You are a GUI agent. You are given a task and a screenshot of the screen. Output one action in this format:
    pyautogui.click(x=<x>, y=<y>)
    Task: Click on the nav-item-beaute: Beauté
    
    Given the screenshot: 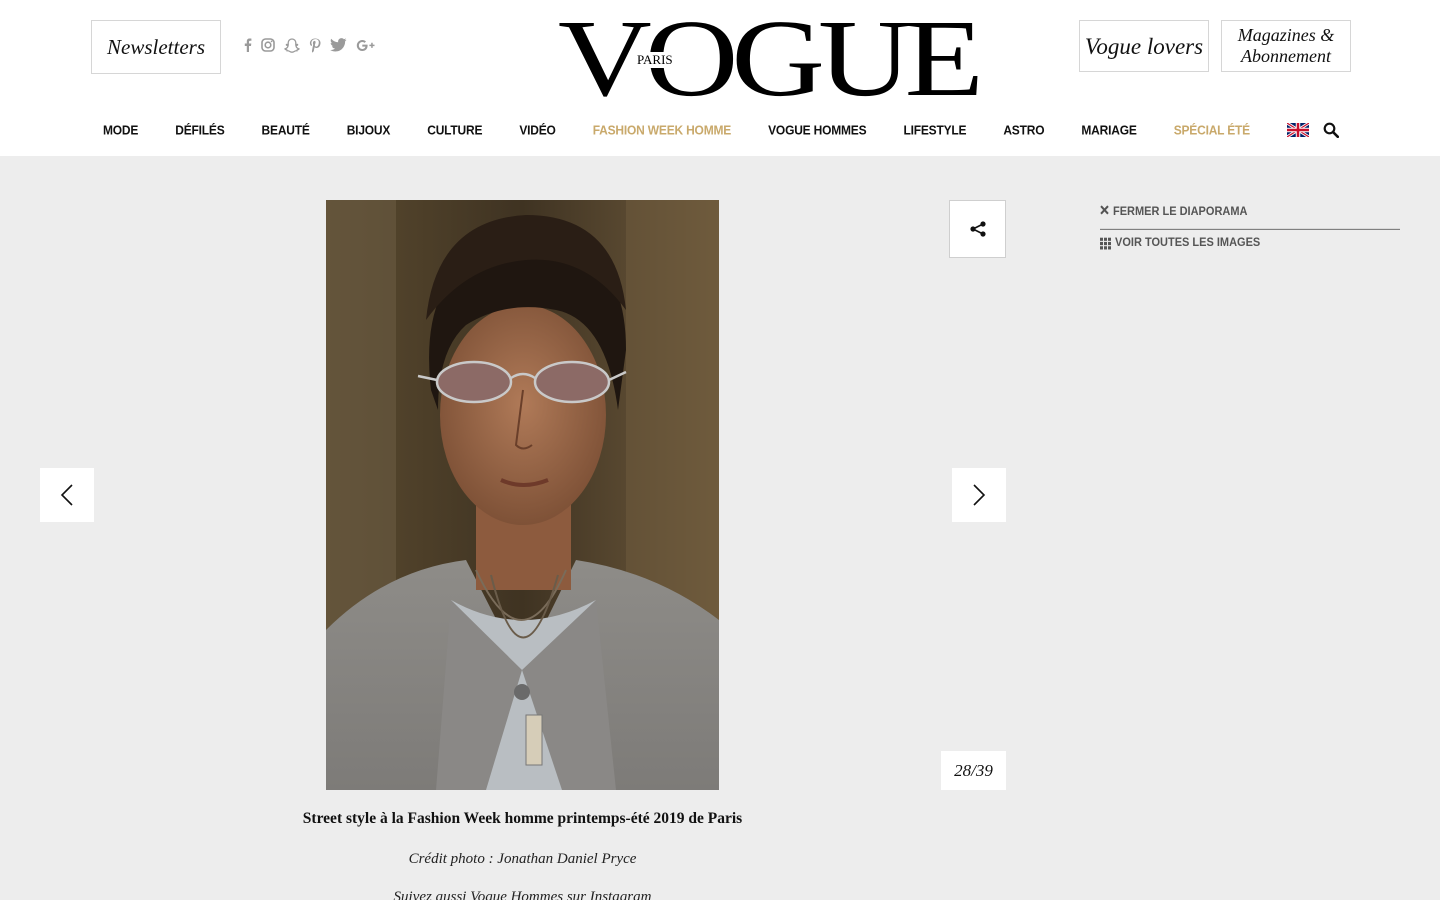 What is the action you would take?
    pyautogui.click(x=286, y=129)
    